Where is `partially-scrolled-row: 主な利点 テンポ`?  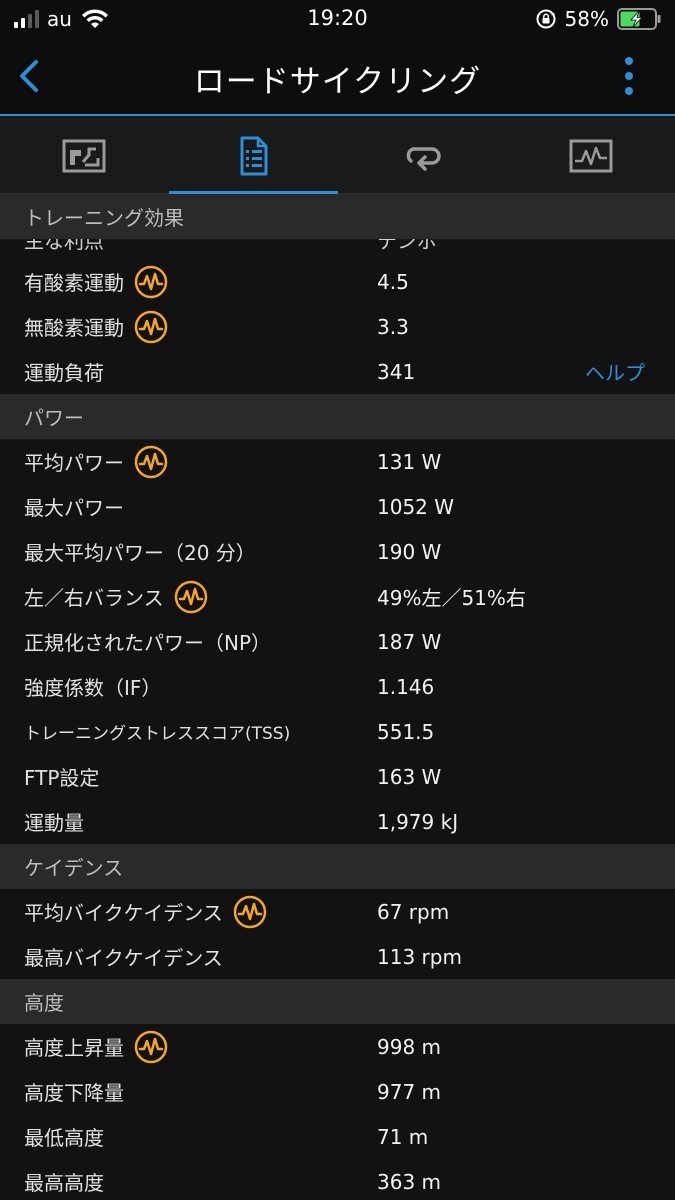
partially-scrolled-row: 主な利点 テンポ is located at coordinates (337, 249).